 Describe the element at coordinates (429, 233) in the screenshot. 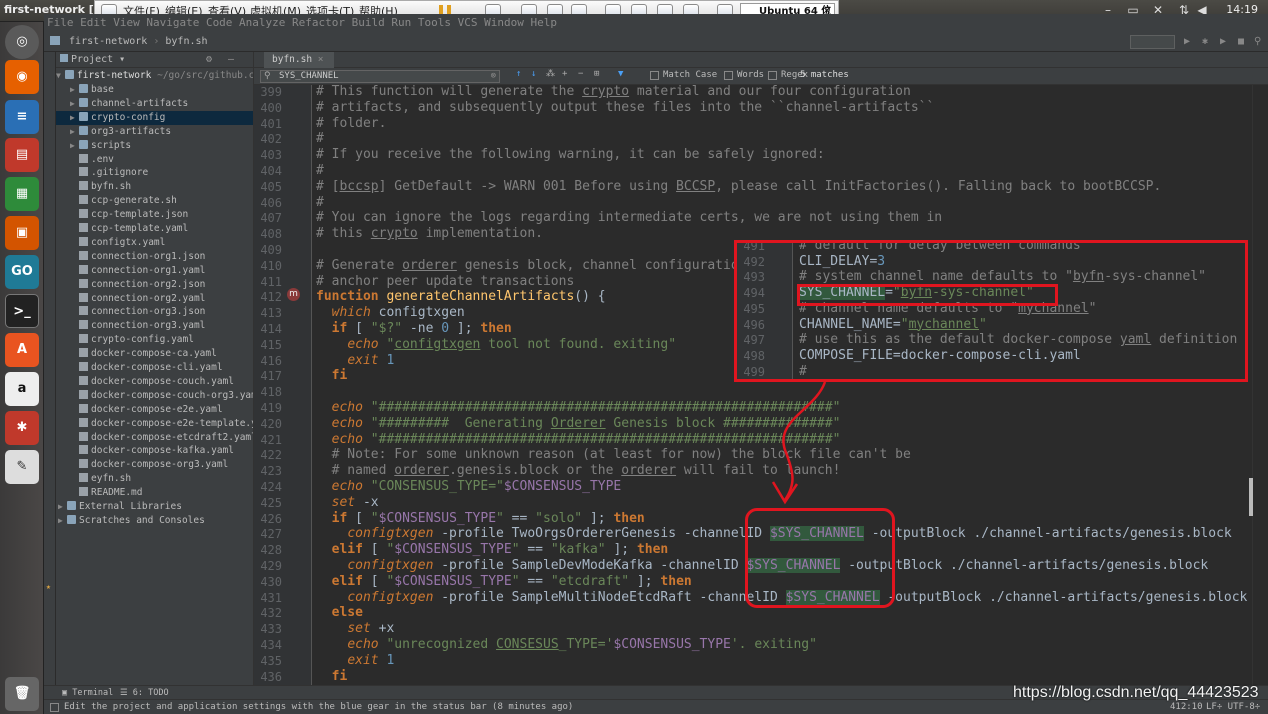

I see `code-line: # this crypto implementation.` at that location.